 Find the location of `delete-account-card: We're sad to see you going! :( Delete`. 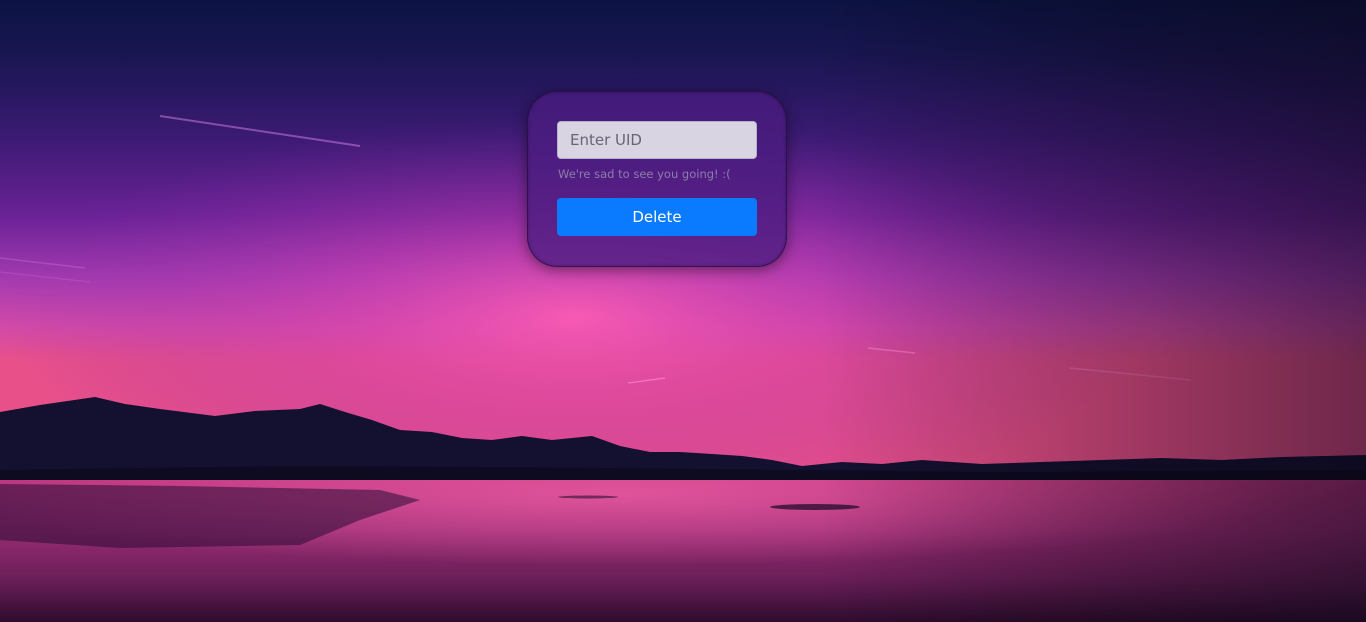

delete-account-card: We're sad to see you going! :( Delete is located at coordinates (657, 179).